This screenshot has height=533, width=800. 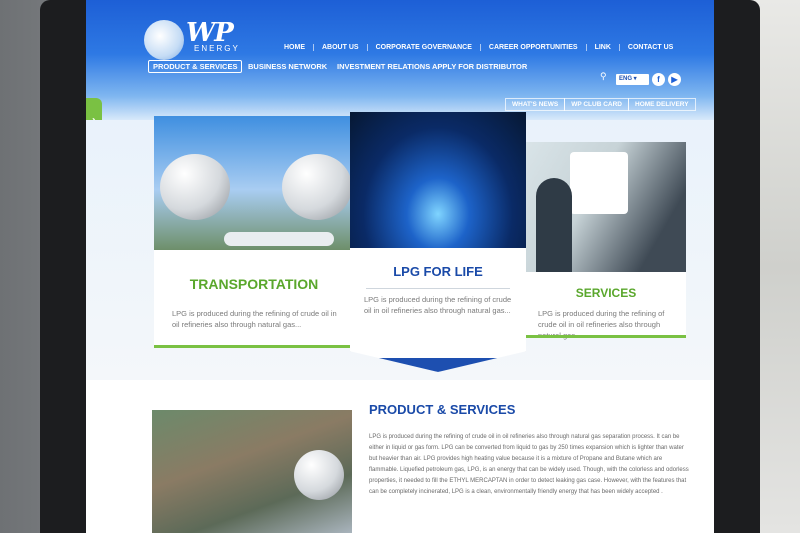 I want to click on globe-logo-icon, so click(x=164, y=40).